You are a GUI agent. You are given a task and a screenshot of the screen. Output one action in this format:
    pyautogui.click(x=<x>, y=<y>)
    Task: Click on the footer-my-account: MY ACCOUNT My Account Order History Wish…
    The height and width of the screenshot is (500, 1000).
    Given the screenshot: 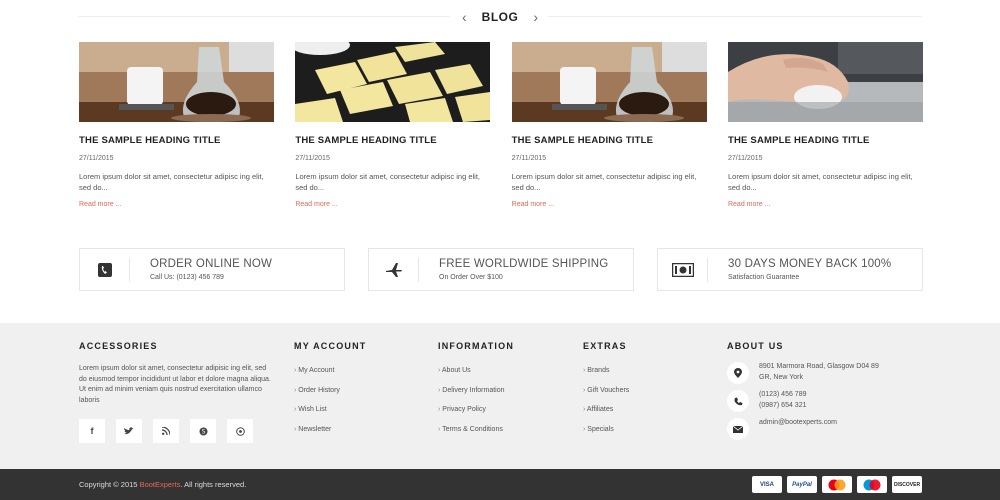 What is the action you would take?
    pyautogui.click(x=330, y=393)
    